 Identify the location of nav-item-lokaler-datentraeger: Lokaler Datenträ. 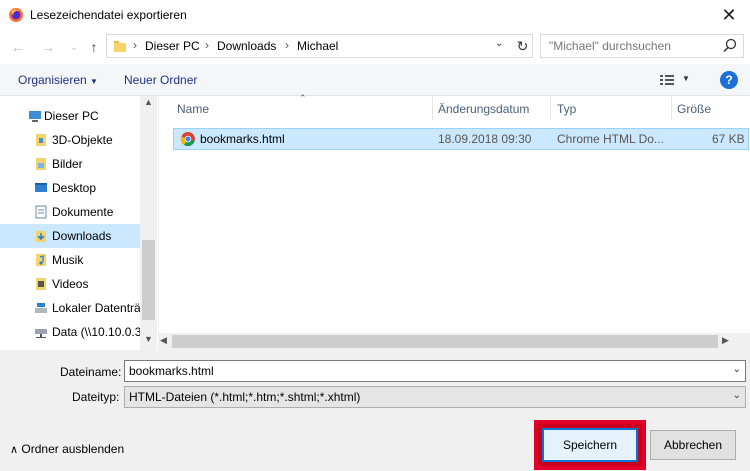
(70, 308).